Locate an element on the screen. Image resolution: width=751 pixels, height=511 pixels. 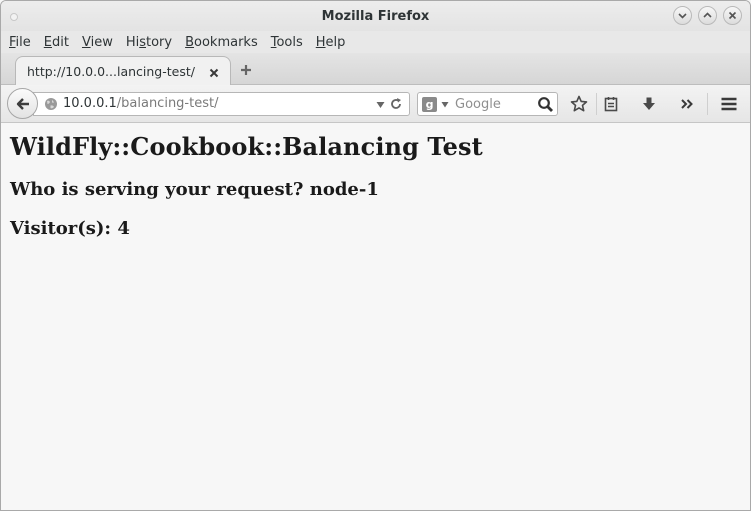
close-icon is located at coordinates (732, 15).